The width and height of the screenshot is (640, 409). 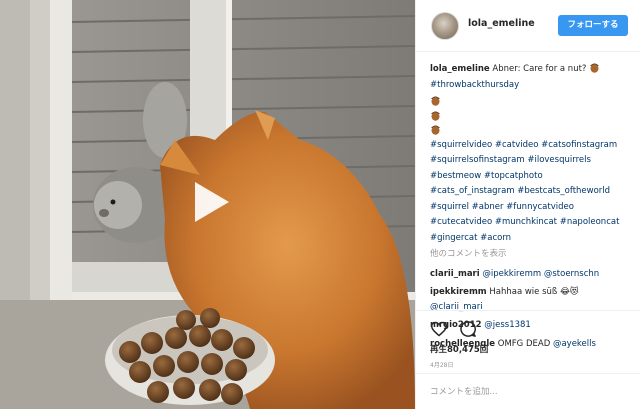 I want to click on view-count: 再生80,475回, so click(x=459, y=350).